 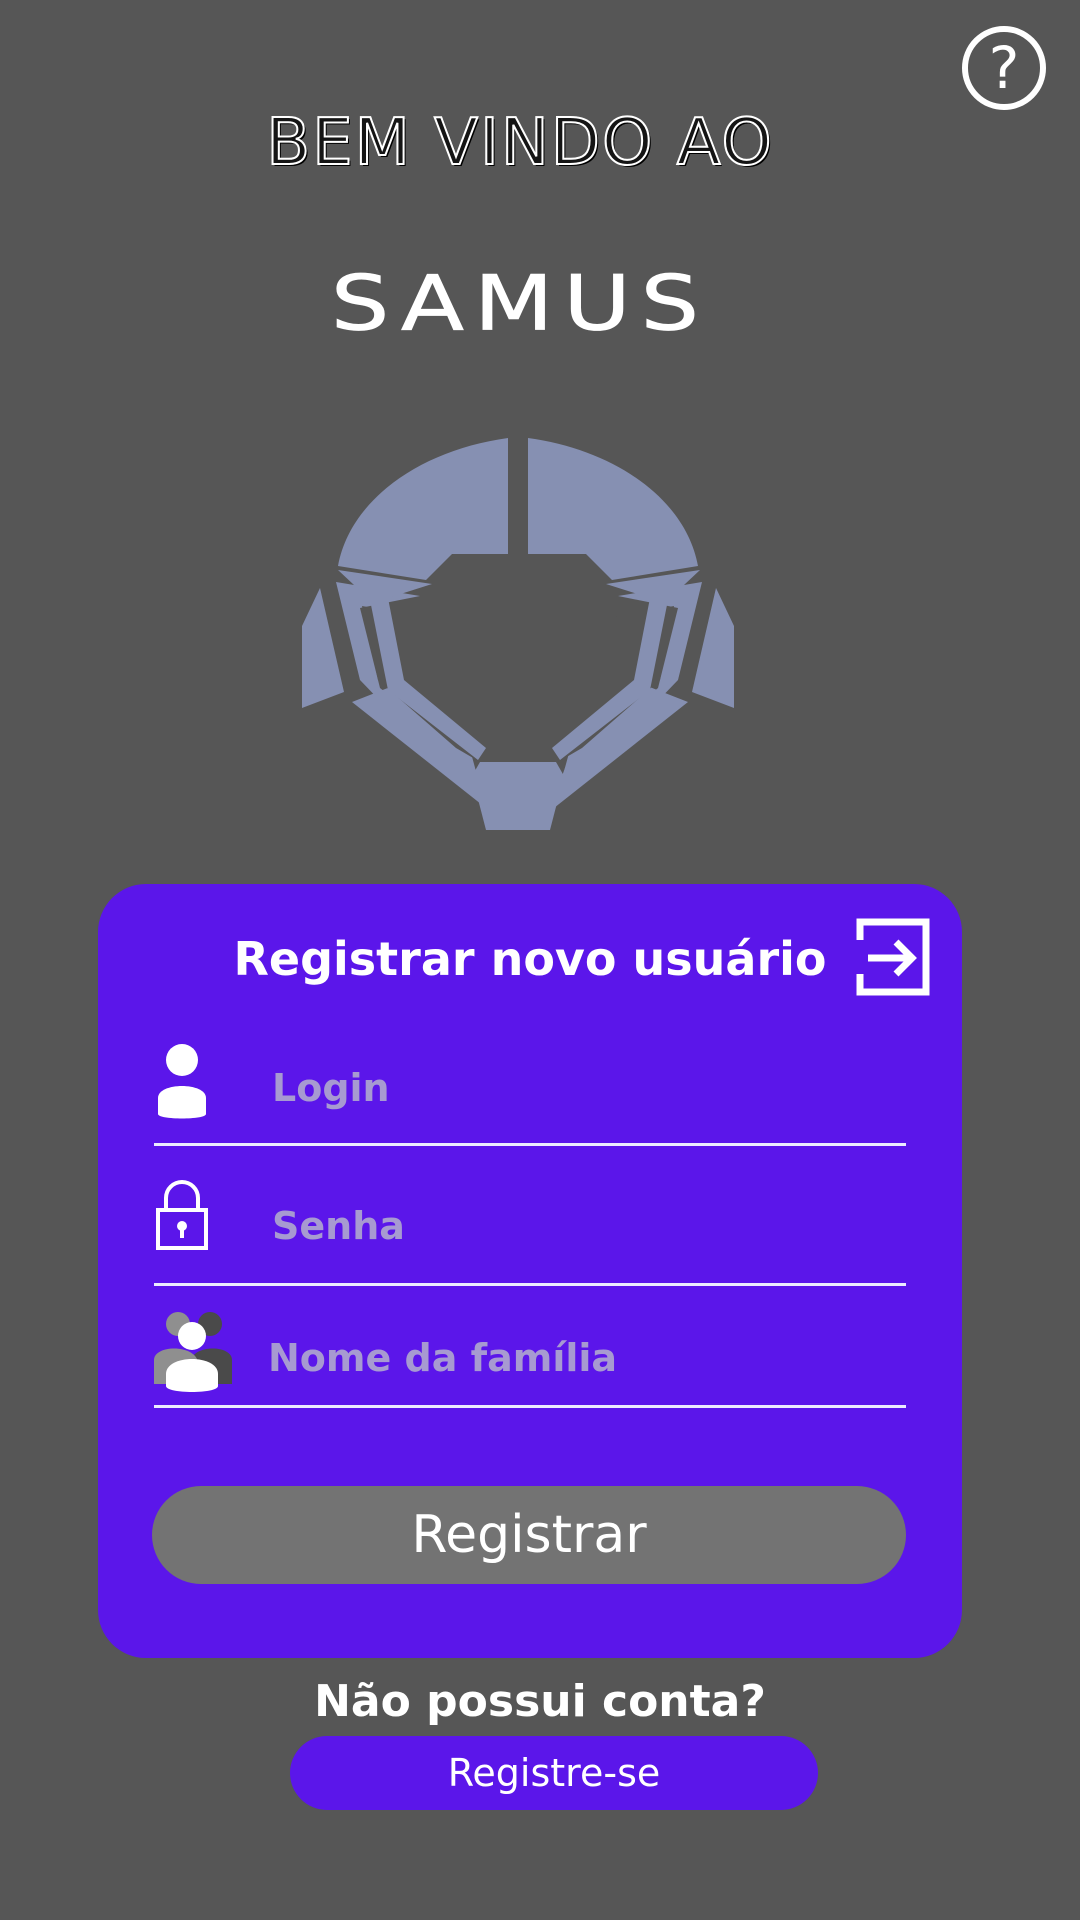 What do you see at coordinates (182, 1081) in the screenshot?
I see `user-icon` at bounding box center [182, 1081].